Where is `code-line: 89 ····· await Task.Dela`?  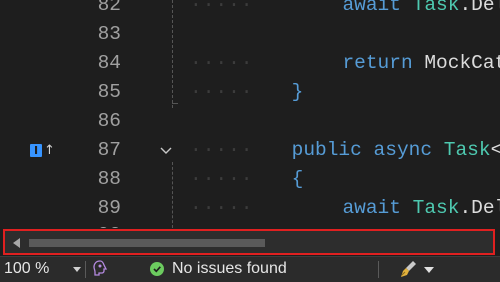 code-line: 89 ····· await Task.Dela is located at coordinates (250, 208).